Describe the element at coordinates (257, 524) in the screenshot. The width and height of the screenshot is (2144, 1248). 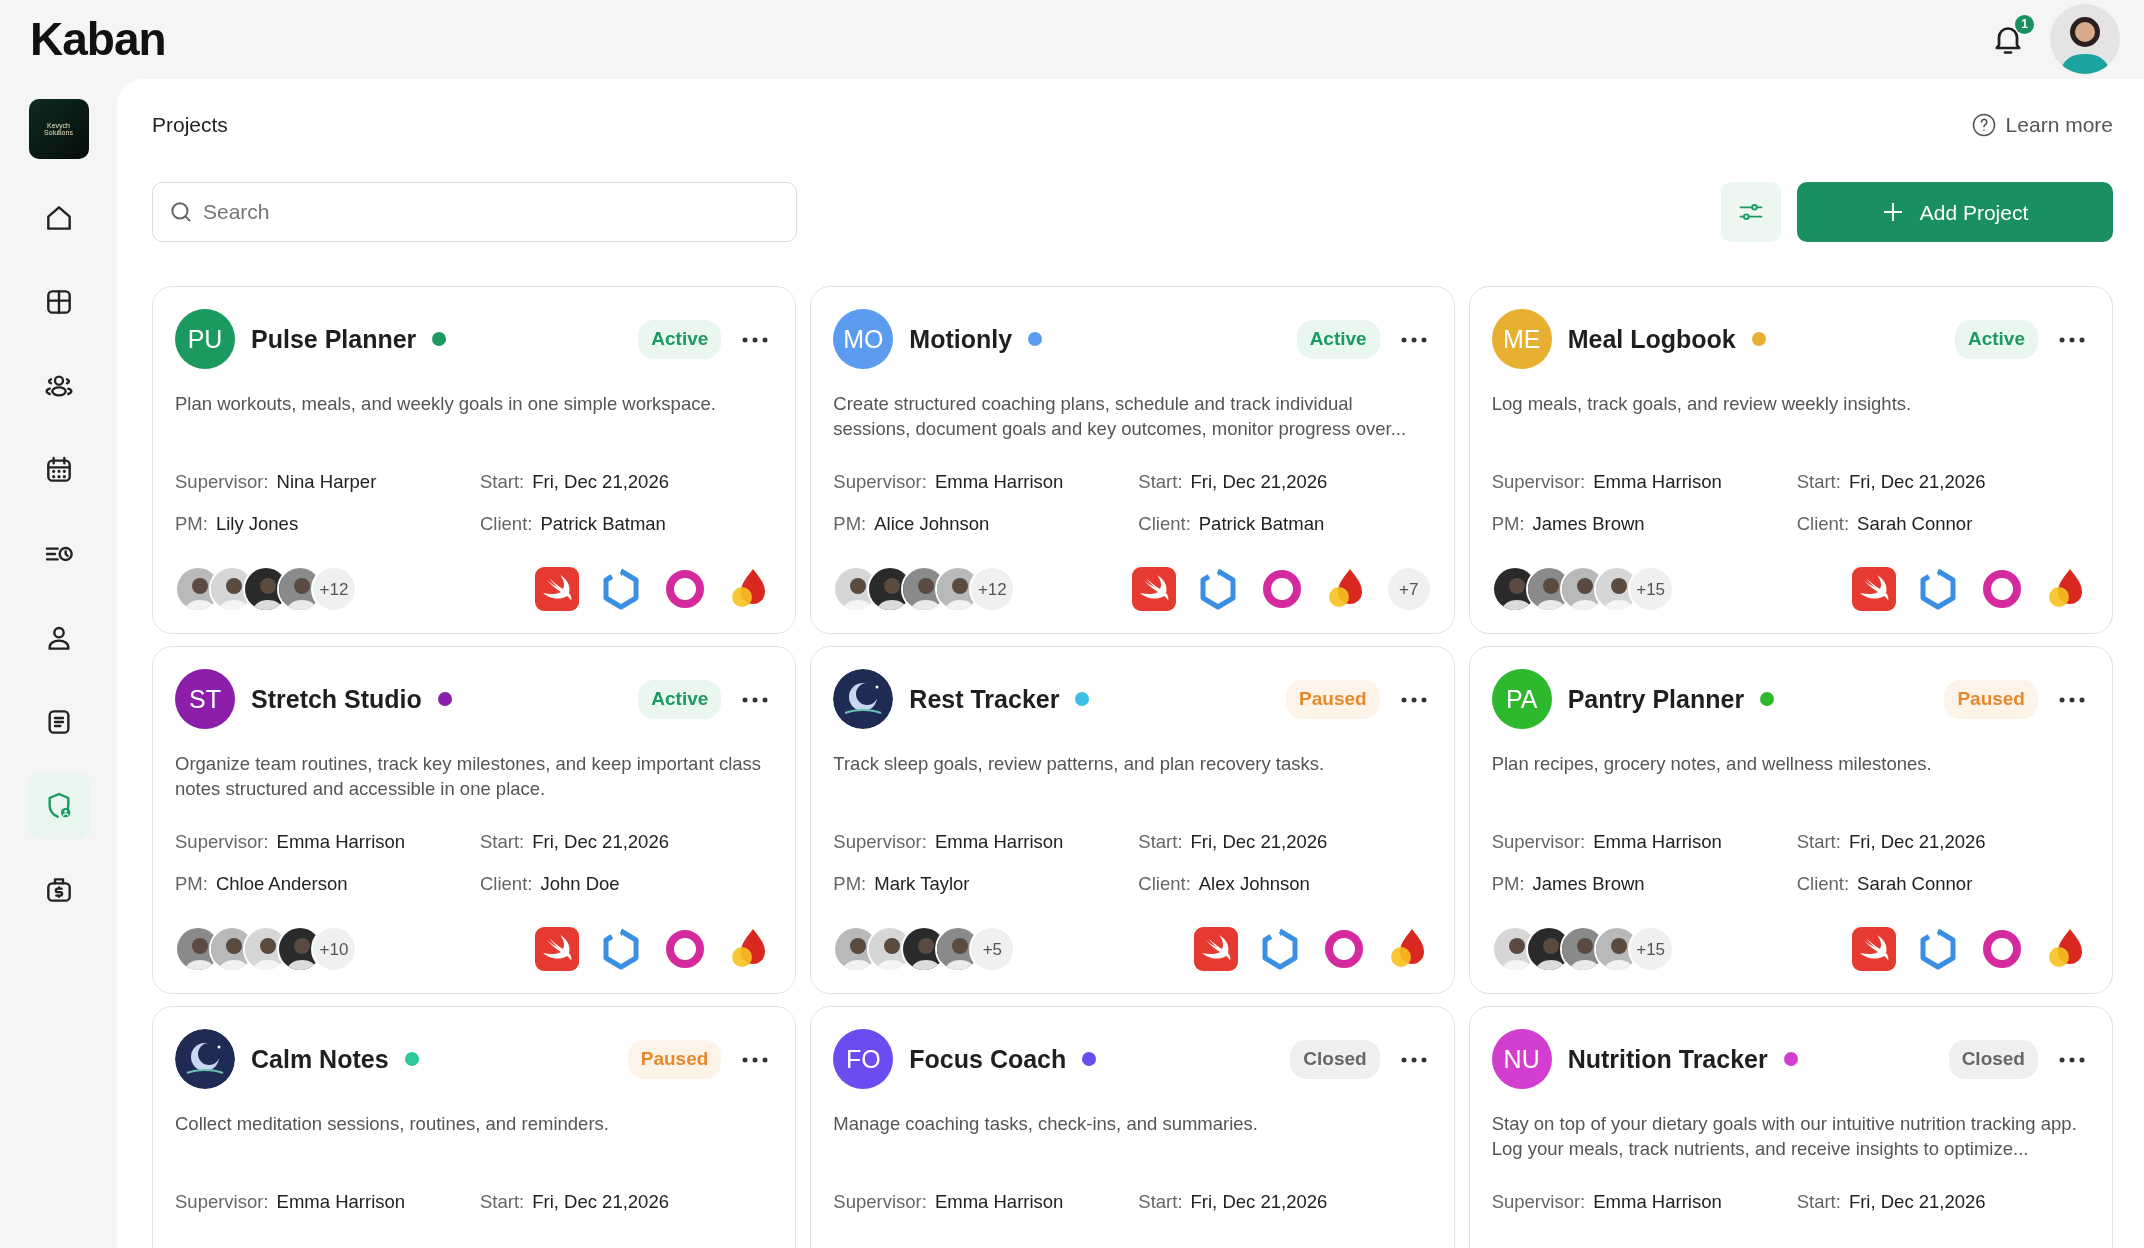
I see `pm-name: Lily Jones` at that location.